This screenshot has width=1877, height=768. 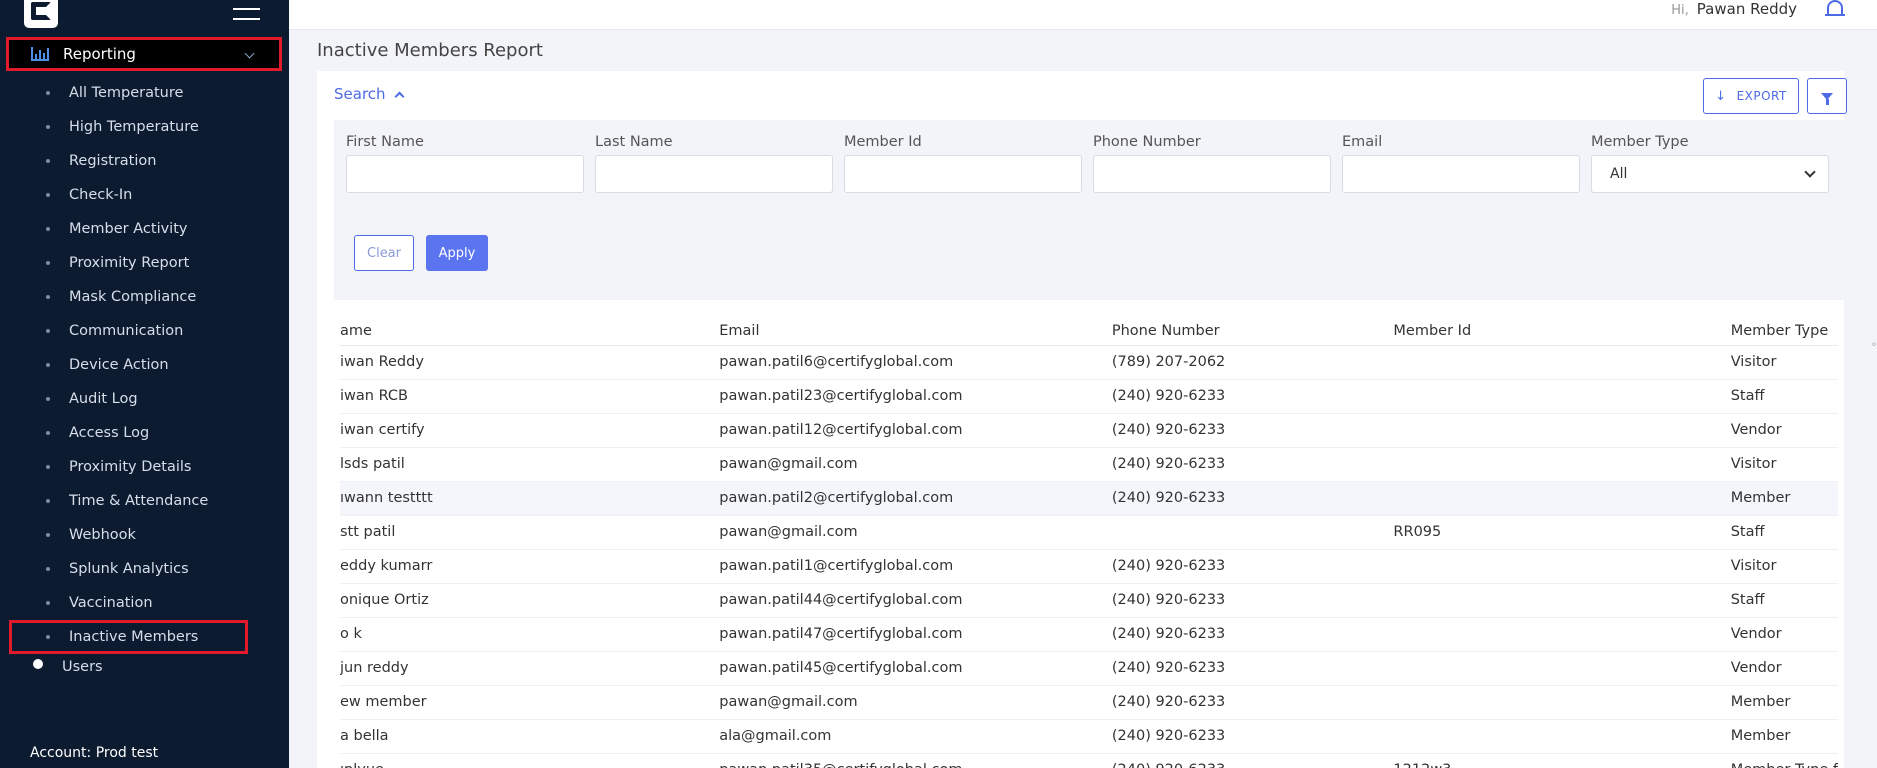 What do you see at coordinates (144, 433) in the screenshot?
I see `sidebar-item-access-log: Access Log` at bounding box center [144, 433].